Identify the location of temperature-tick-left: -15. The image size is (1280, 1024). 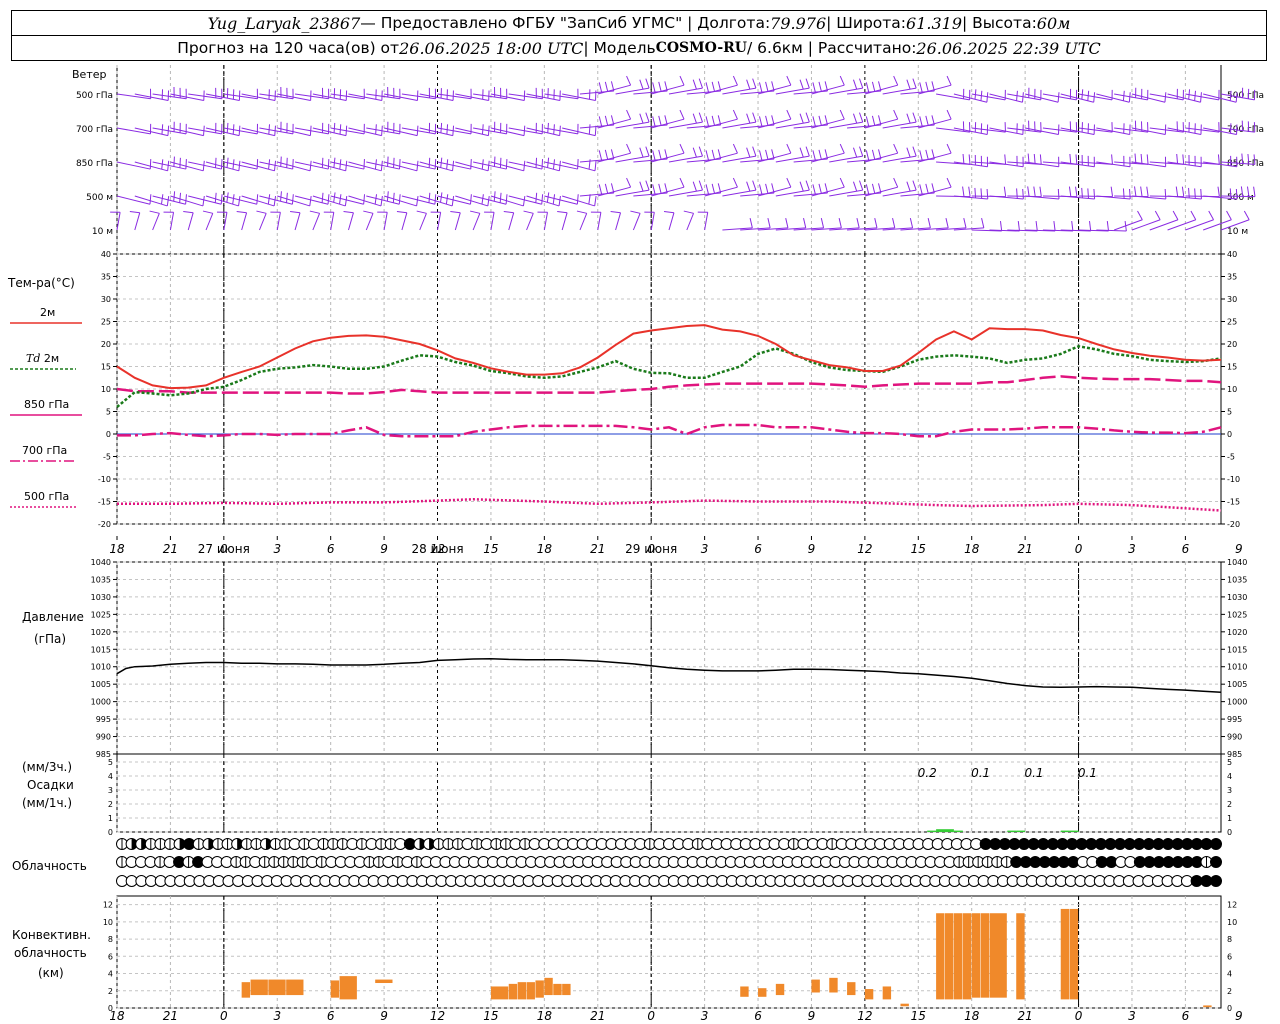
(104, 502).